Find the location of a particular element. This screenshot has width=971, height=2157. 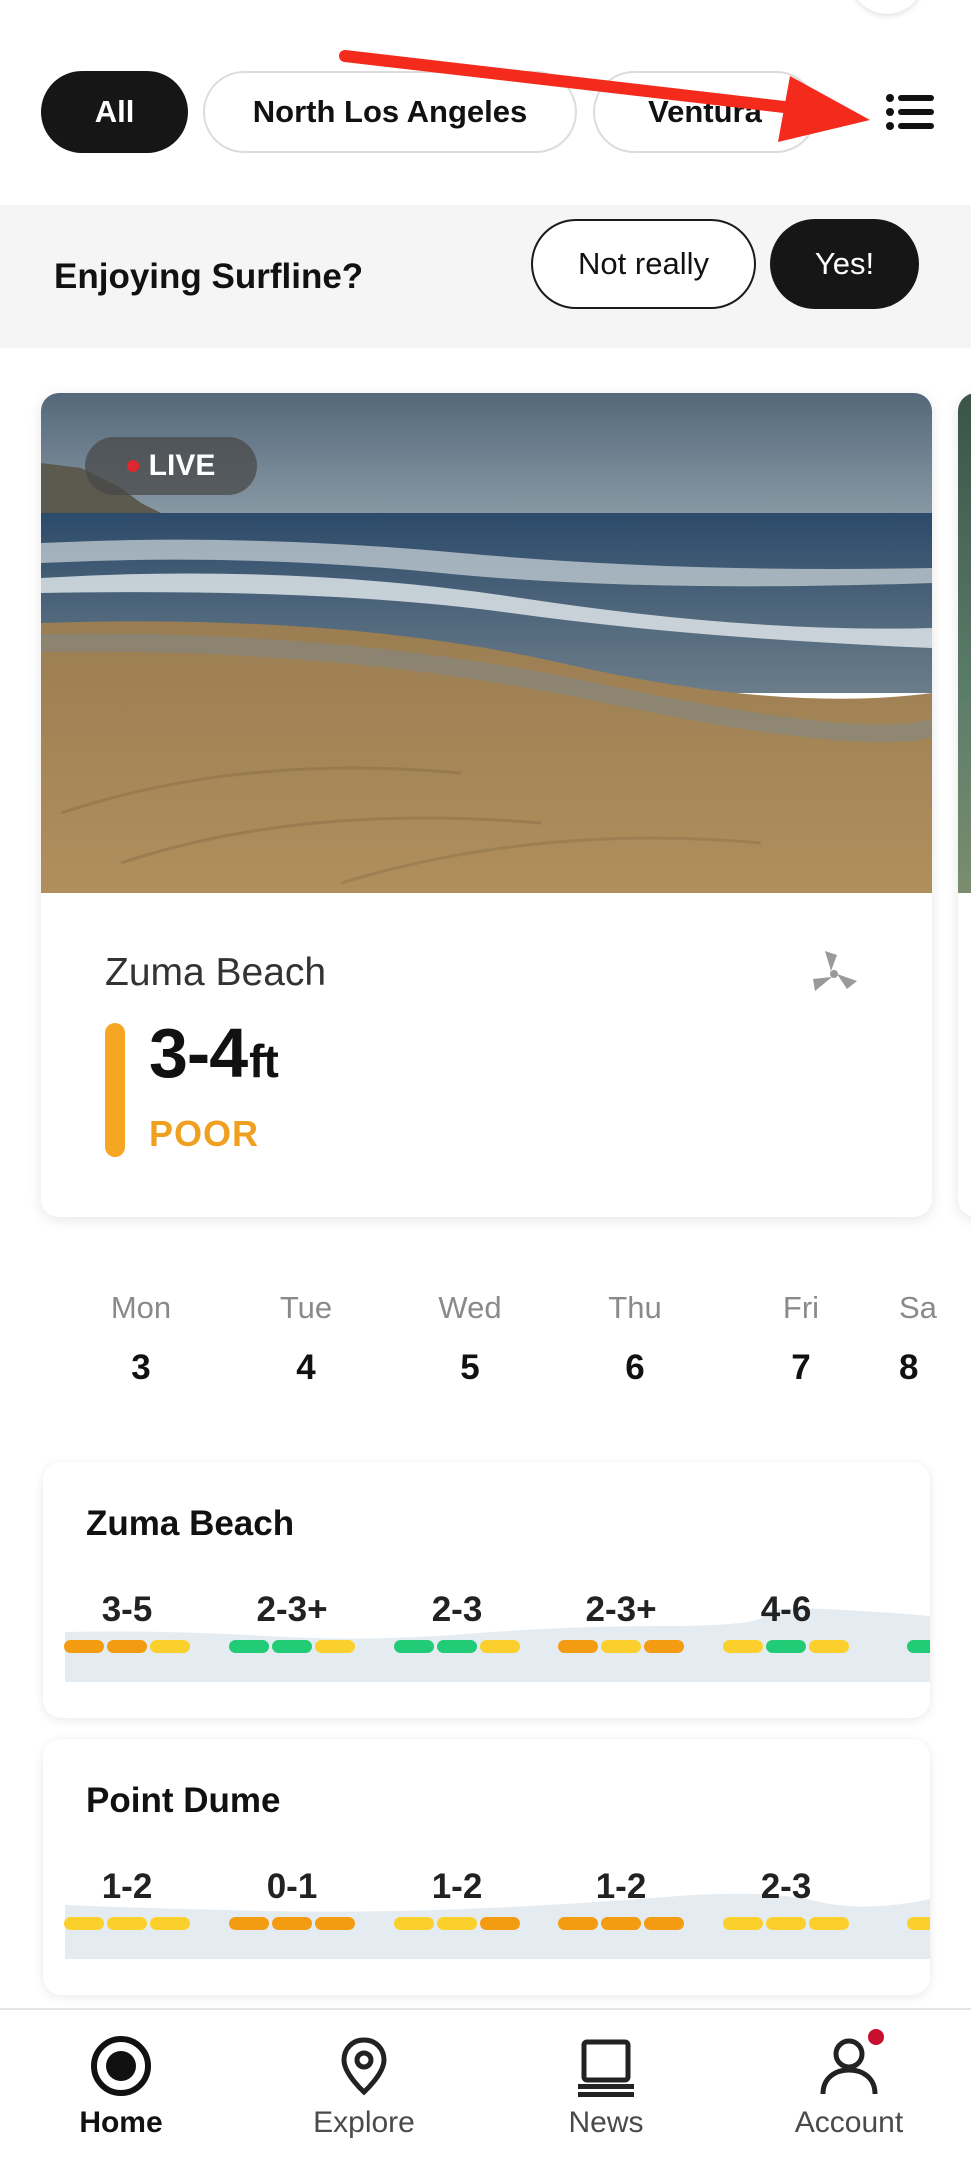

list-icon is located at coordinates (910, 112).